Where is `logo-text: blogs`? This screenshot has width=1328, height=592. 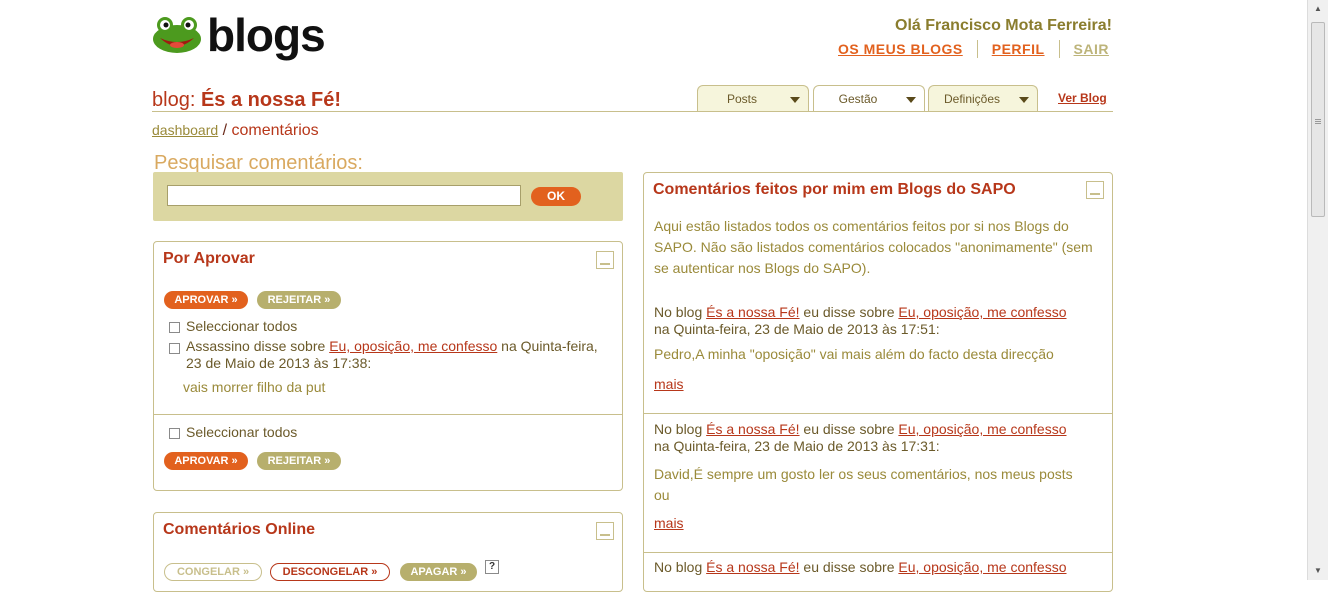
logo-text: blogs is located at coordinates (266, 35).